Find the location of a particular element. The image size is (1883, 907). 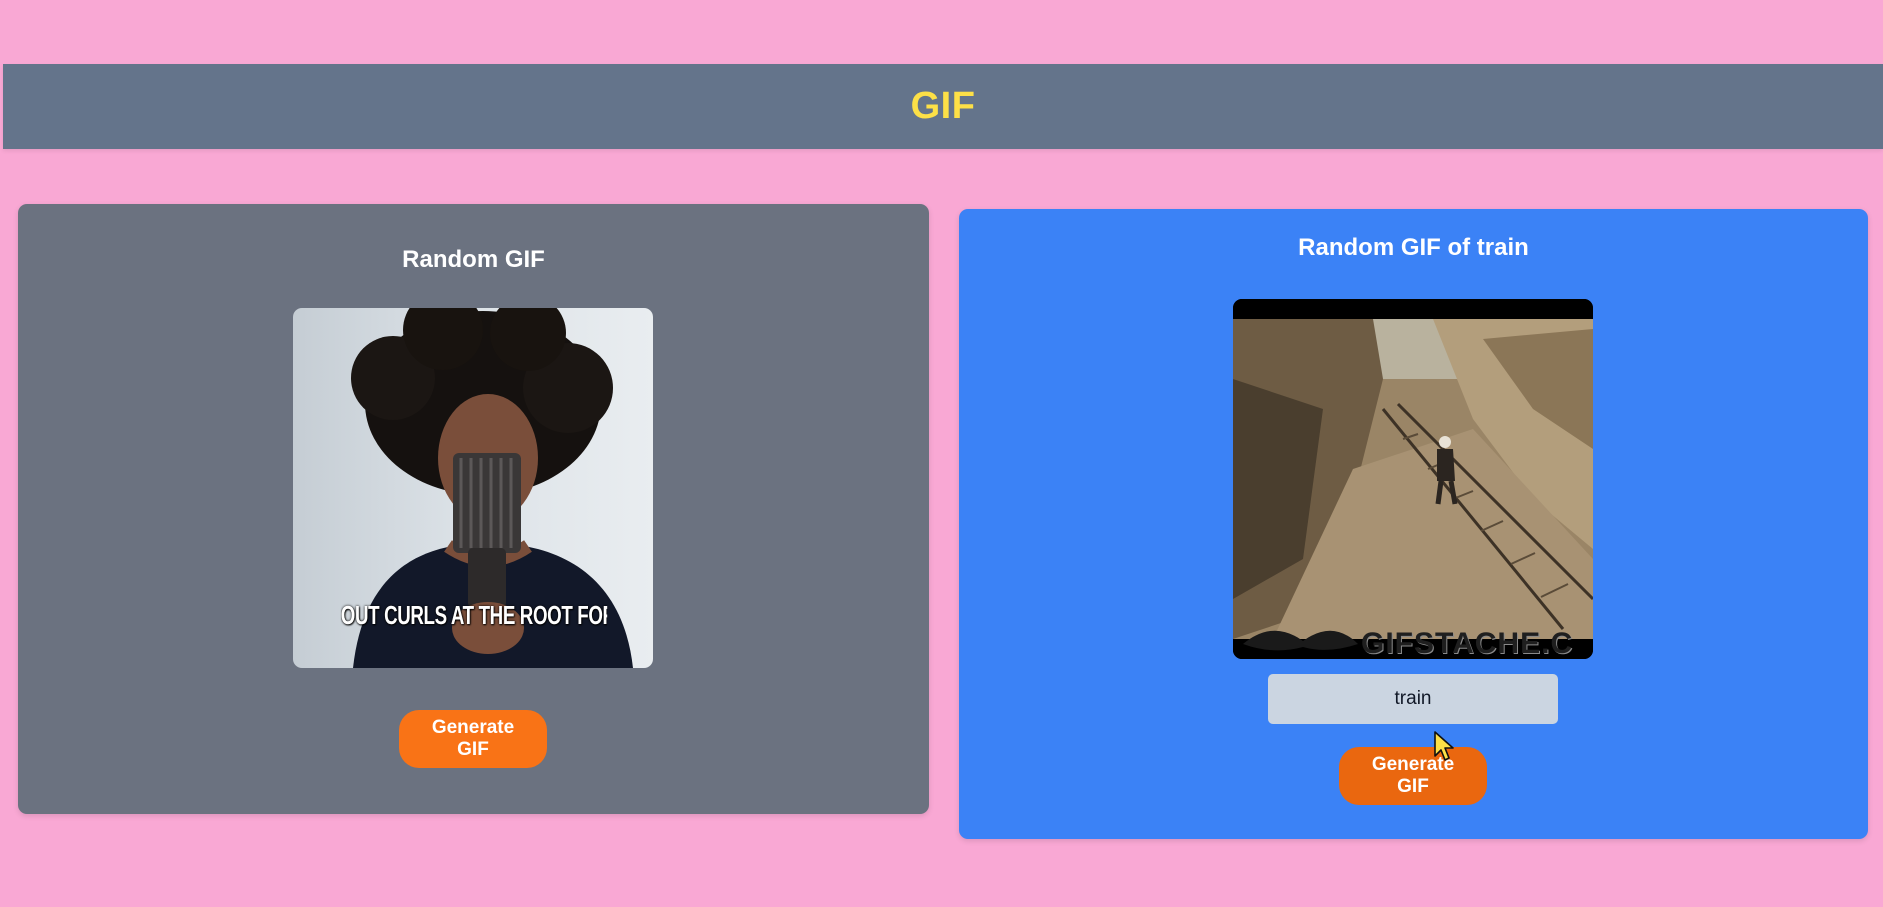

random-gif-title: Random GIF is located at coordinates (473, 259).